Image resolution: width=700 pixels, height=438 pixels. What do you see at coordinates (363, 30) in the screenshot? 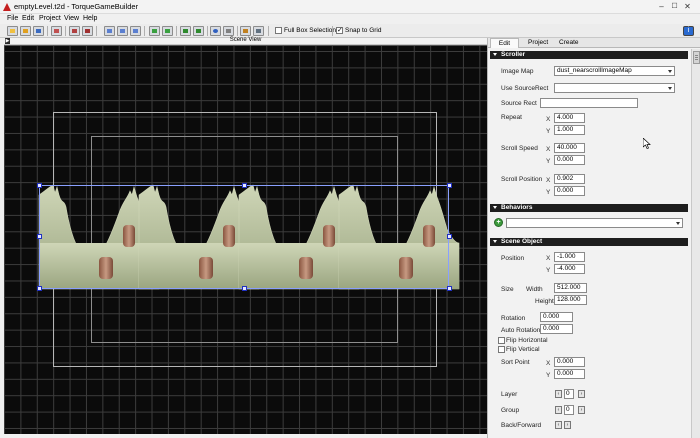
I see `snap-to-grid-label: Snap to Grid` at bounding box center [363, 30].